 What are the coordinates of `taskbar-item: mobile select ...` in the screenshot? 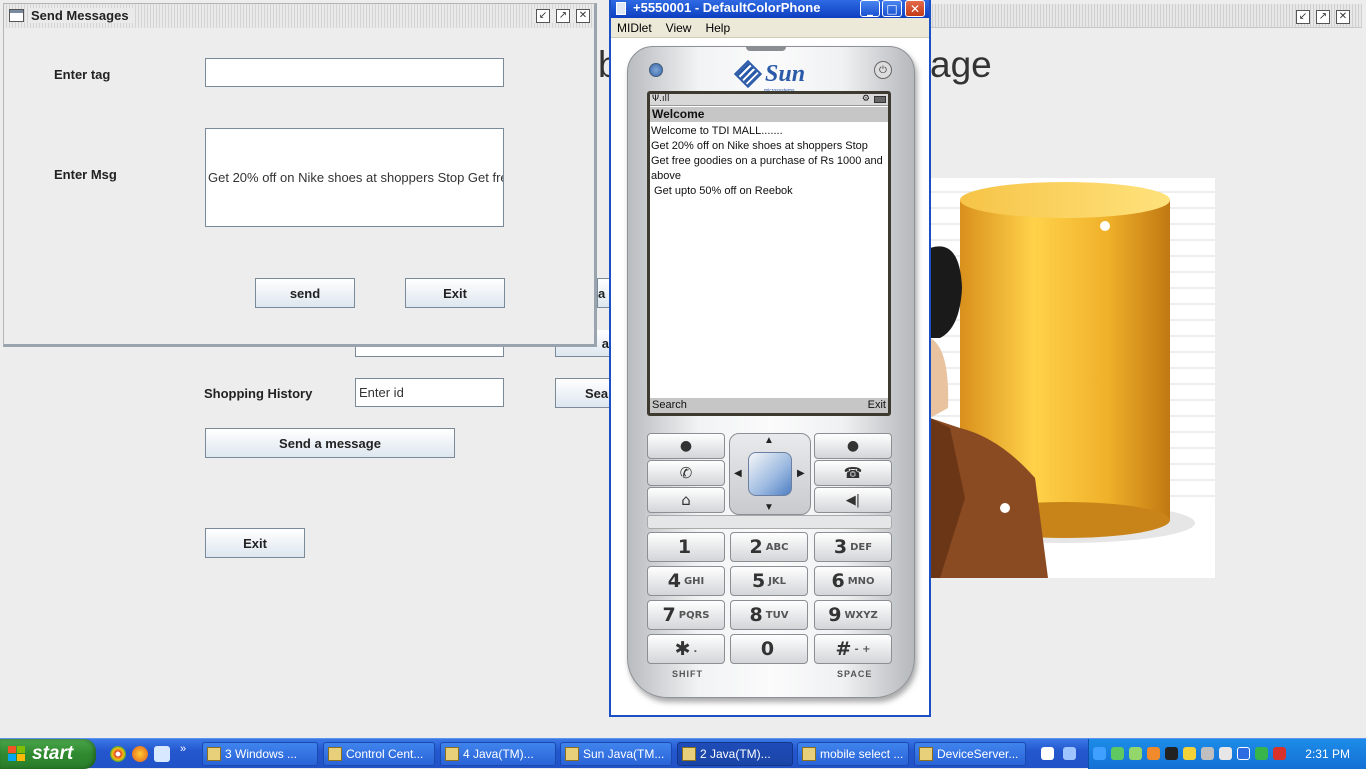 It's located at (853, 754).